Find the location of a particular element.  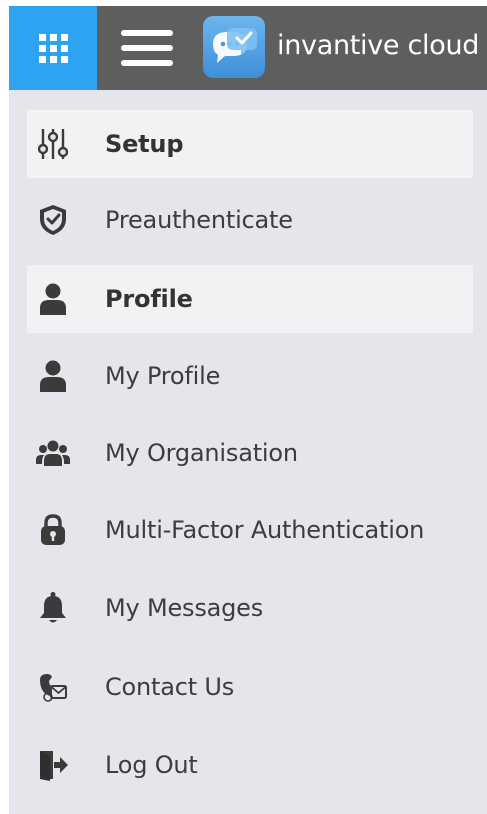

hamburger-menu-icon is located at coordinates (149, 48).